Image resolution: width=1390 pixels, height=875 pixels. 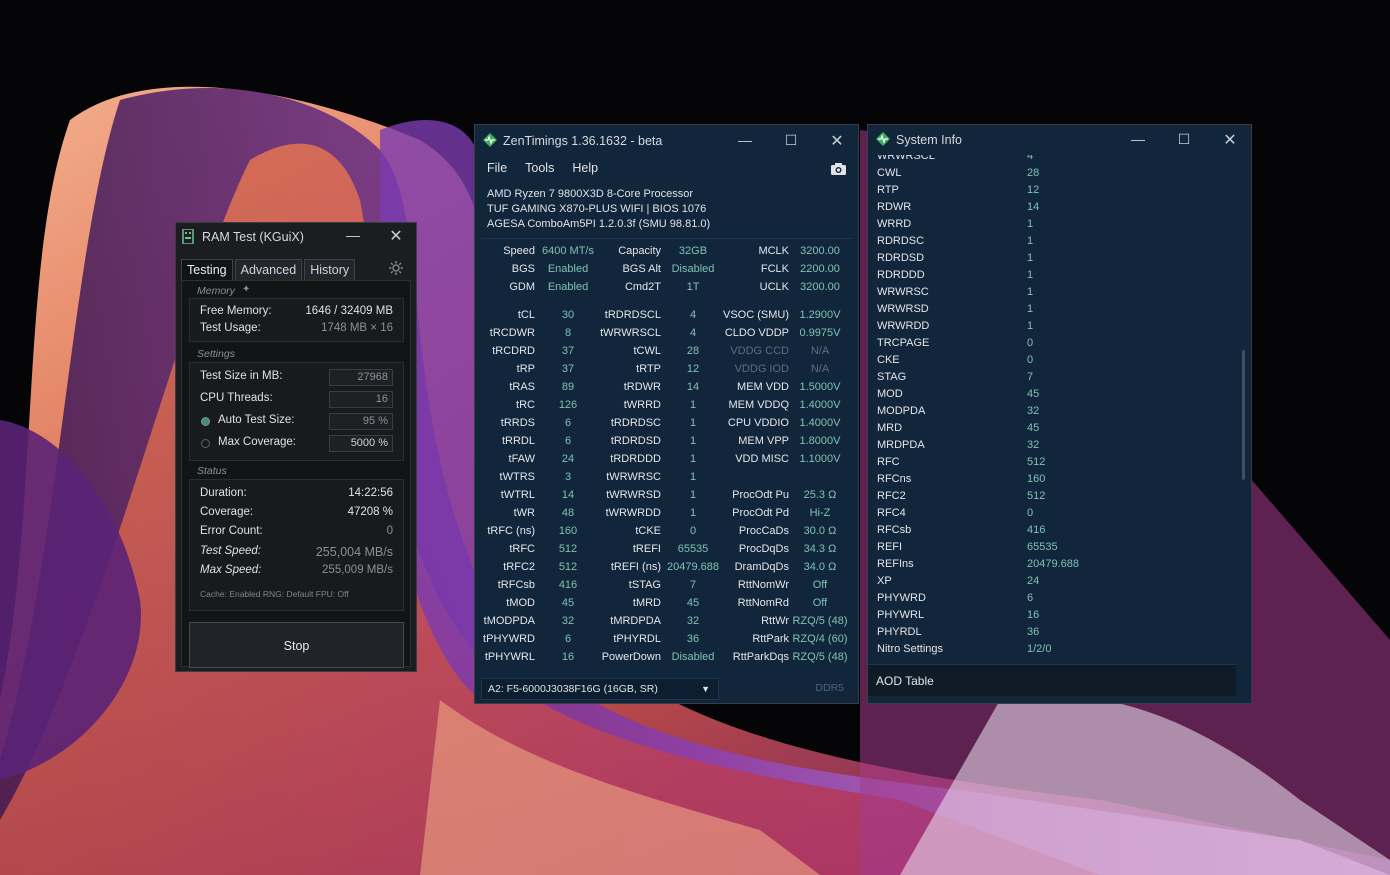 I want to click on menu-file: File, so click(x=497, y=168).